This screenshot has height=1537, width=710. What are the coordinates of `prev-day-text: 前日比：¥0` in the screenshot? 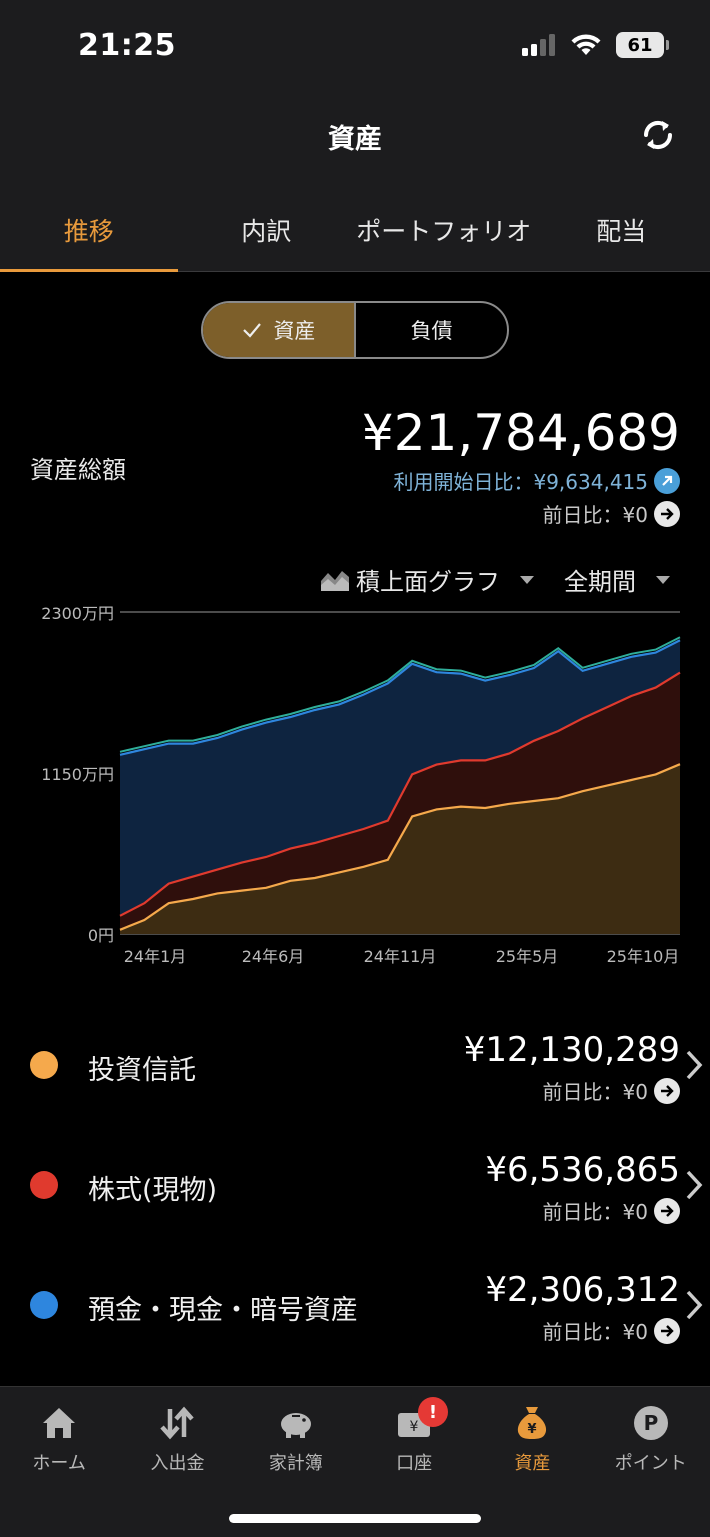 It's located at (595, 515).